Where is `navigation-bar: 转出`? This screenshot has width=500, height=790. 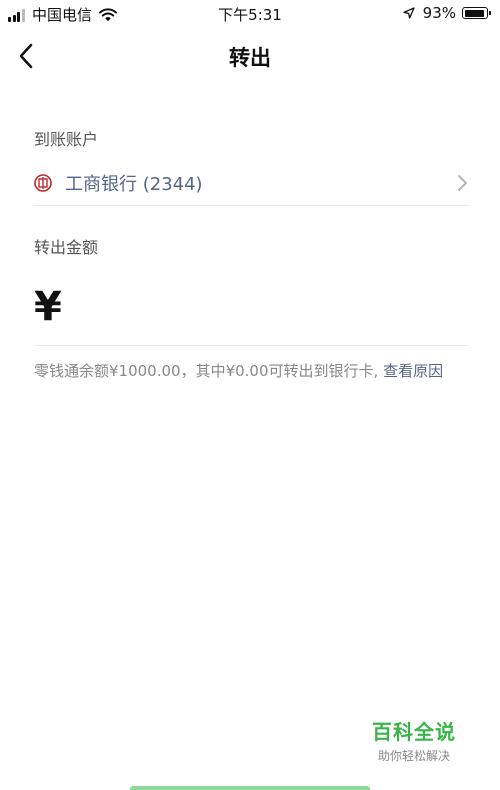 navigation-bar: 转出 is located at coordinates (250, 56).